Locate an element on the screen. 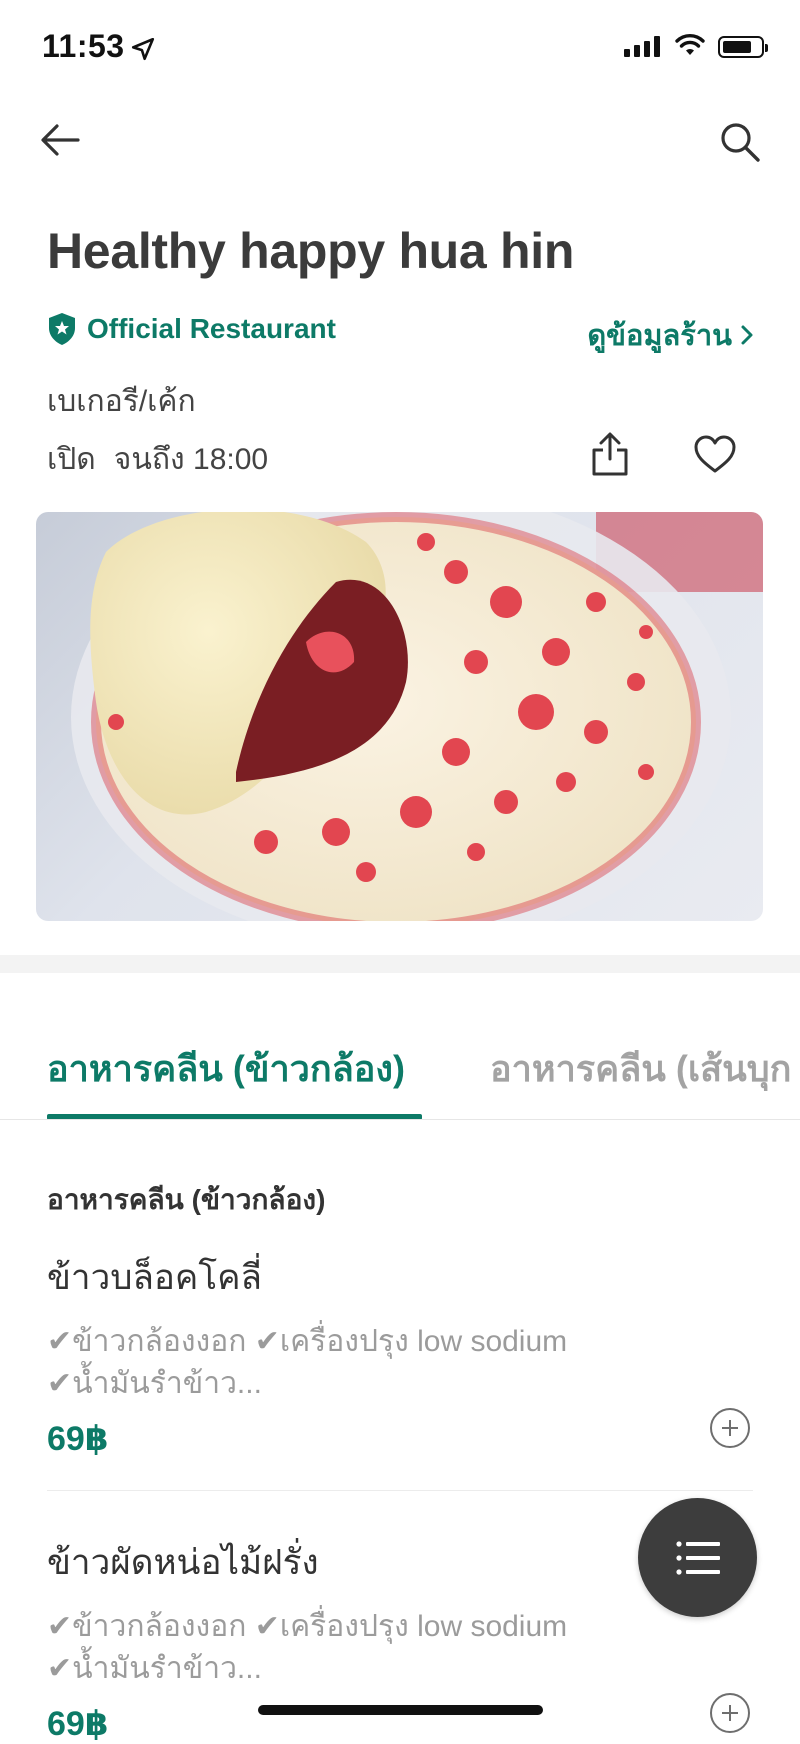 This screenshot has height=1744, width=800. list-icon is located at coordinates (697, 1557).